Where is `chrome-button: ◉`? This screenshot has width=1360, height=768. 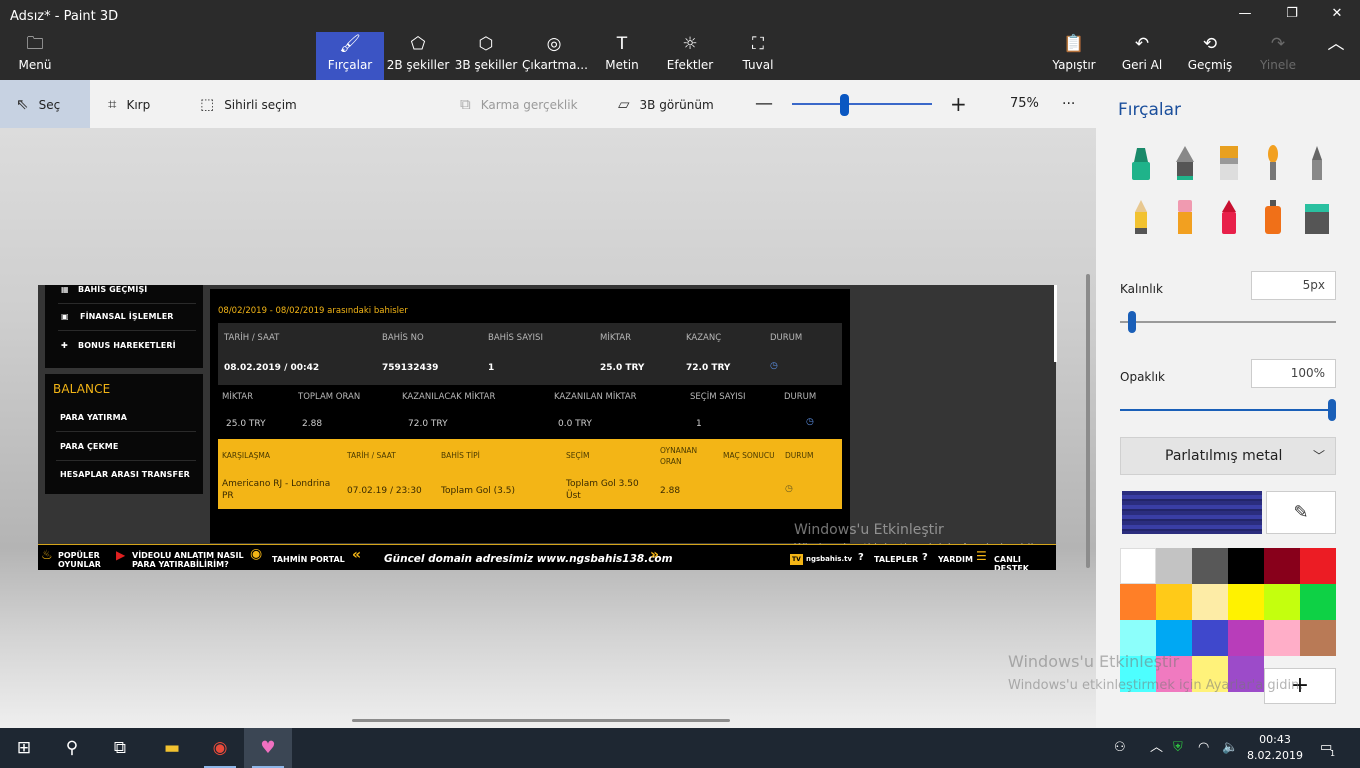 chrome-button: ◉ is located at coordinates (220, 748).